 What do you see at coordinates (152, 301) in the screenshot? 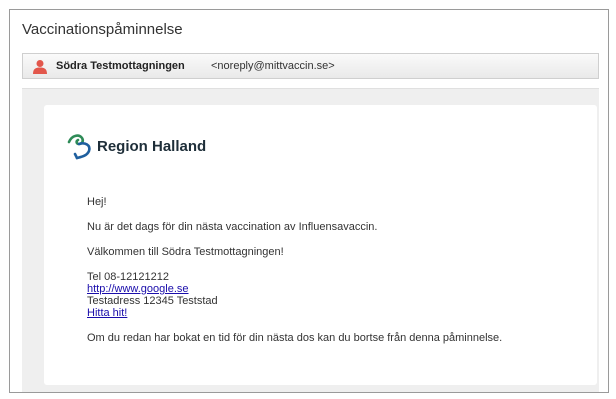
I see `address-text: Testadress 12345 Teststad` at bounding box center [152, 301].